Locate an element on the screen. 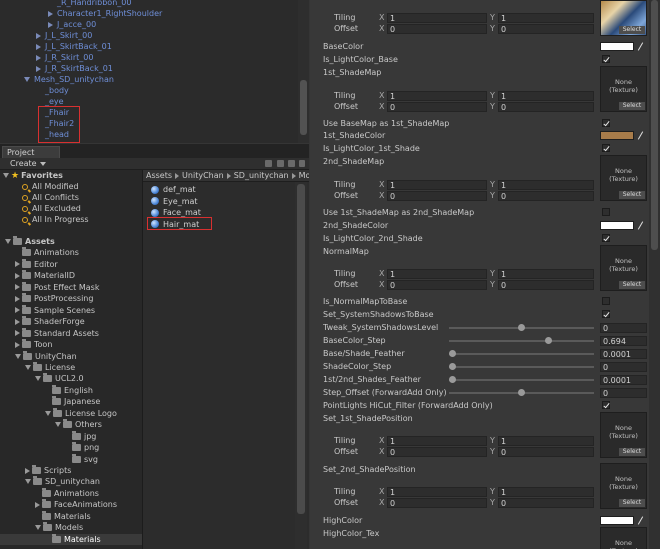 This screenshot has width=660, height=549. folder-item: Scripts is located at coordinates (48, 470).